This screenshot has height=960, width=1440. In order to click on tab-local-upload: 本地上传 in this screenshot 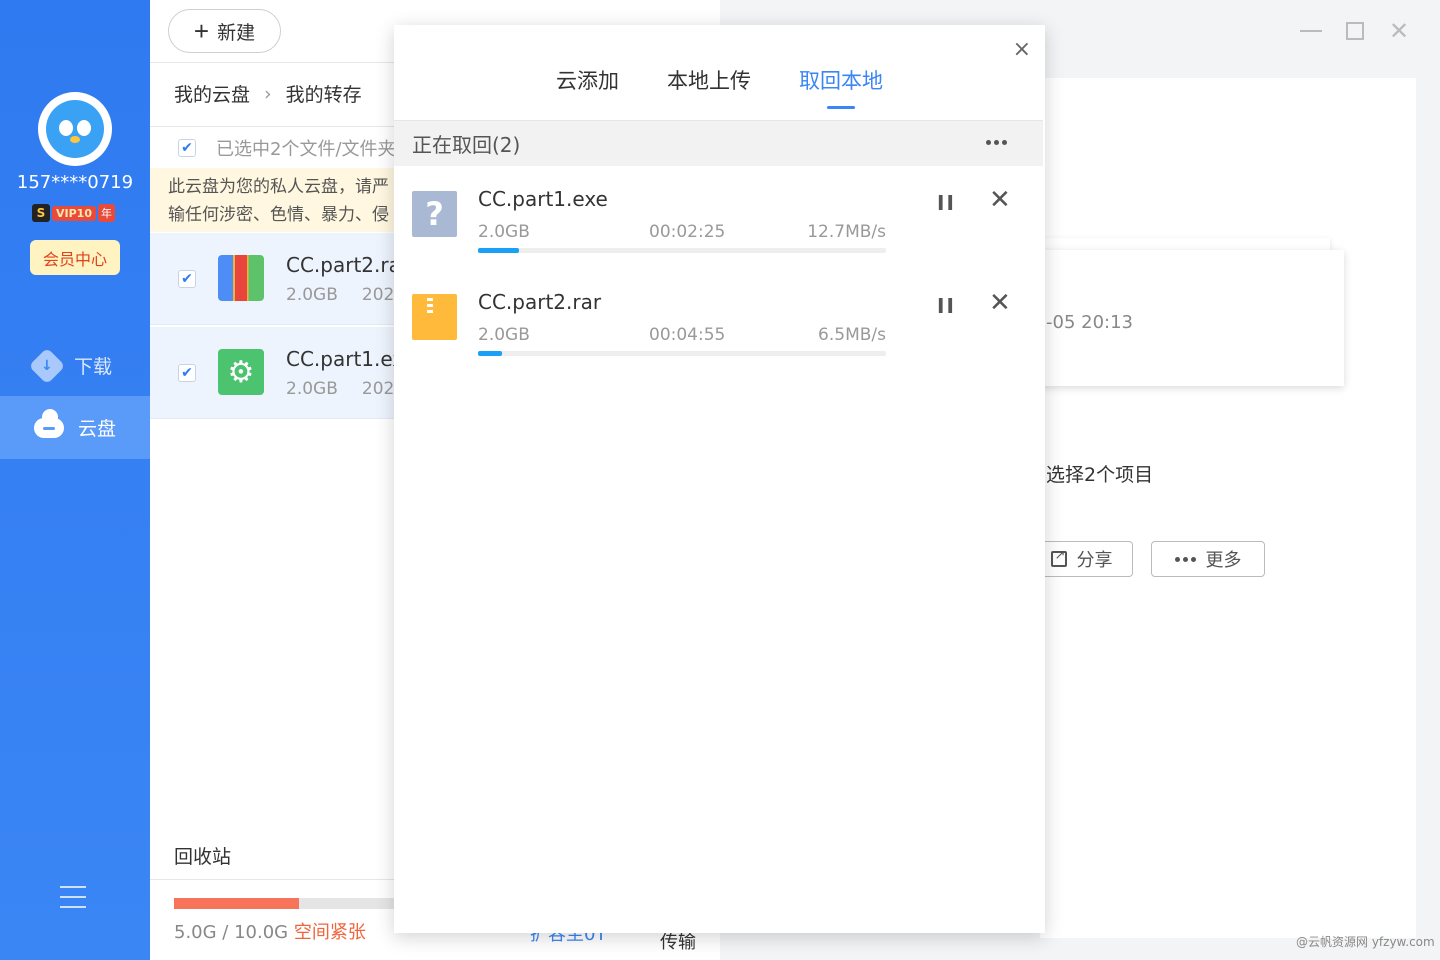, I will do `click(709, 87)`.